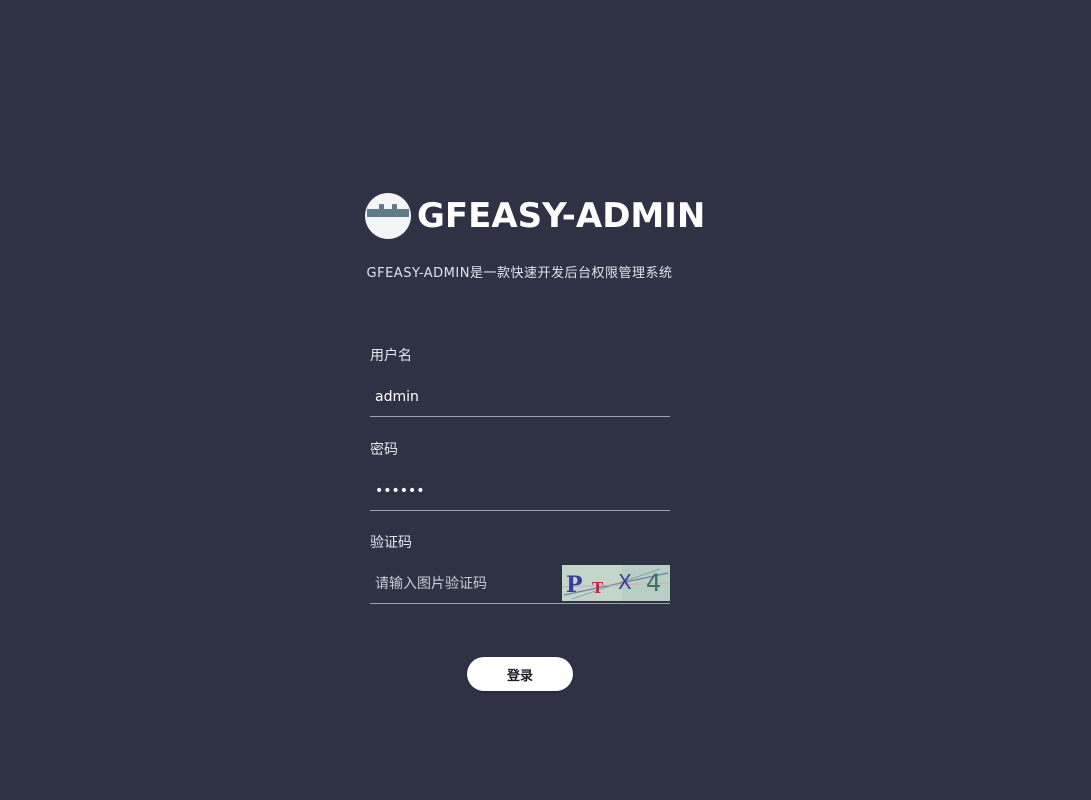 The width and height of the screenshot is (1091, 800). What do you see at coordinates (520, 674) in the screenshot?
I see `login-button: 登录` at bounding box center [520, 674].